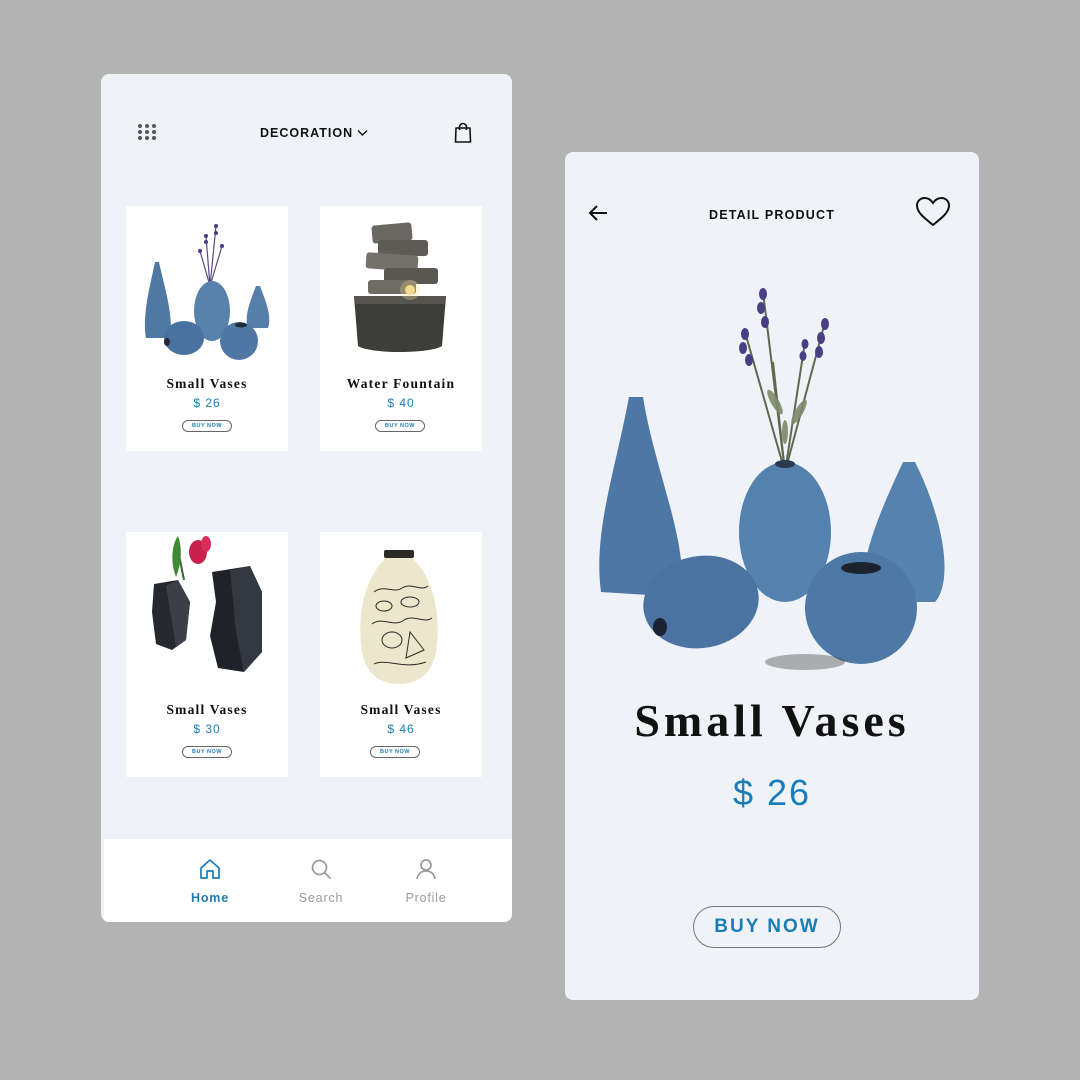  I want to click on nav-profile: Profile, so click(426, 872).